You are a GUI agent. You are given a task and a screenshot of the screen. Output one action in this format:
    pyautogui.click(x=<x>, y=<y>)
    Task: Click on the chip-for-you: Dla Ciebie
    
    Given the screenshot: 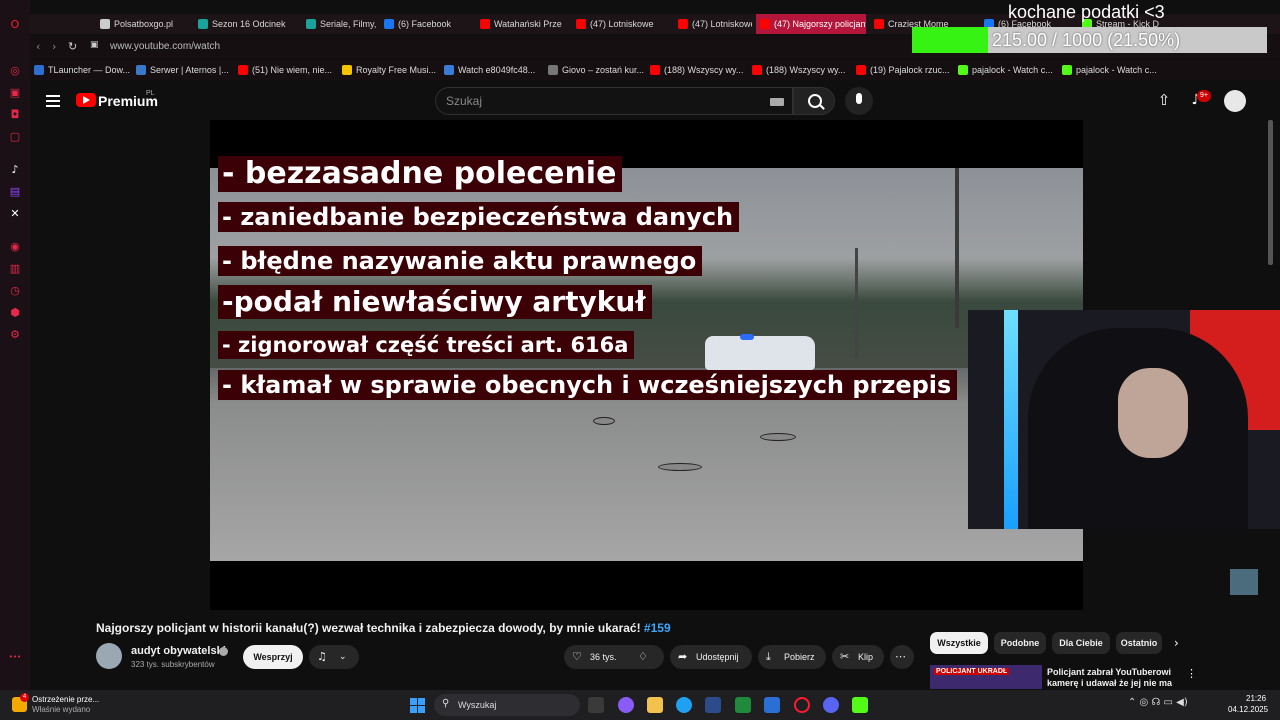 What is the action you would take?
    pyautogui.click(x=1081, y=643)
    